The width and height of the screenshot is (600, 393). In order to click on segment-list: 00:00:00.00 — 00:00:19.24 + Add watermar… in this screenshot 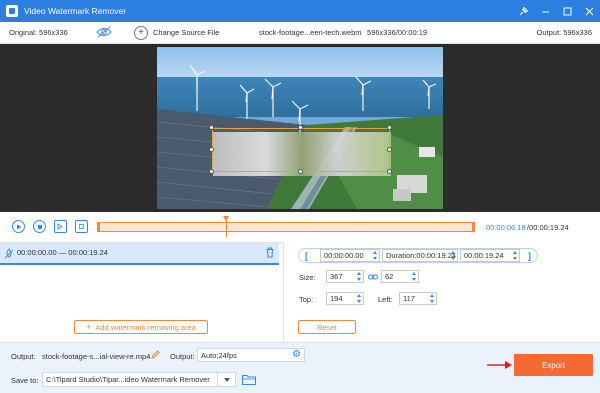, I will do `click(141, 292)`.